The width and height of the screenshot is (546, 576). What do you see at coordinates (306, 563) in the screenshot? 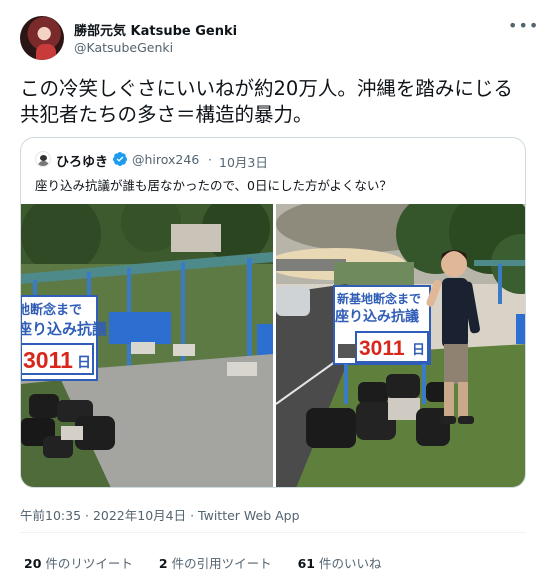
I see `like-count: 61` at bounding box center [306, 563].